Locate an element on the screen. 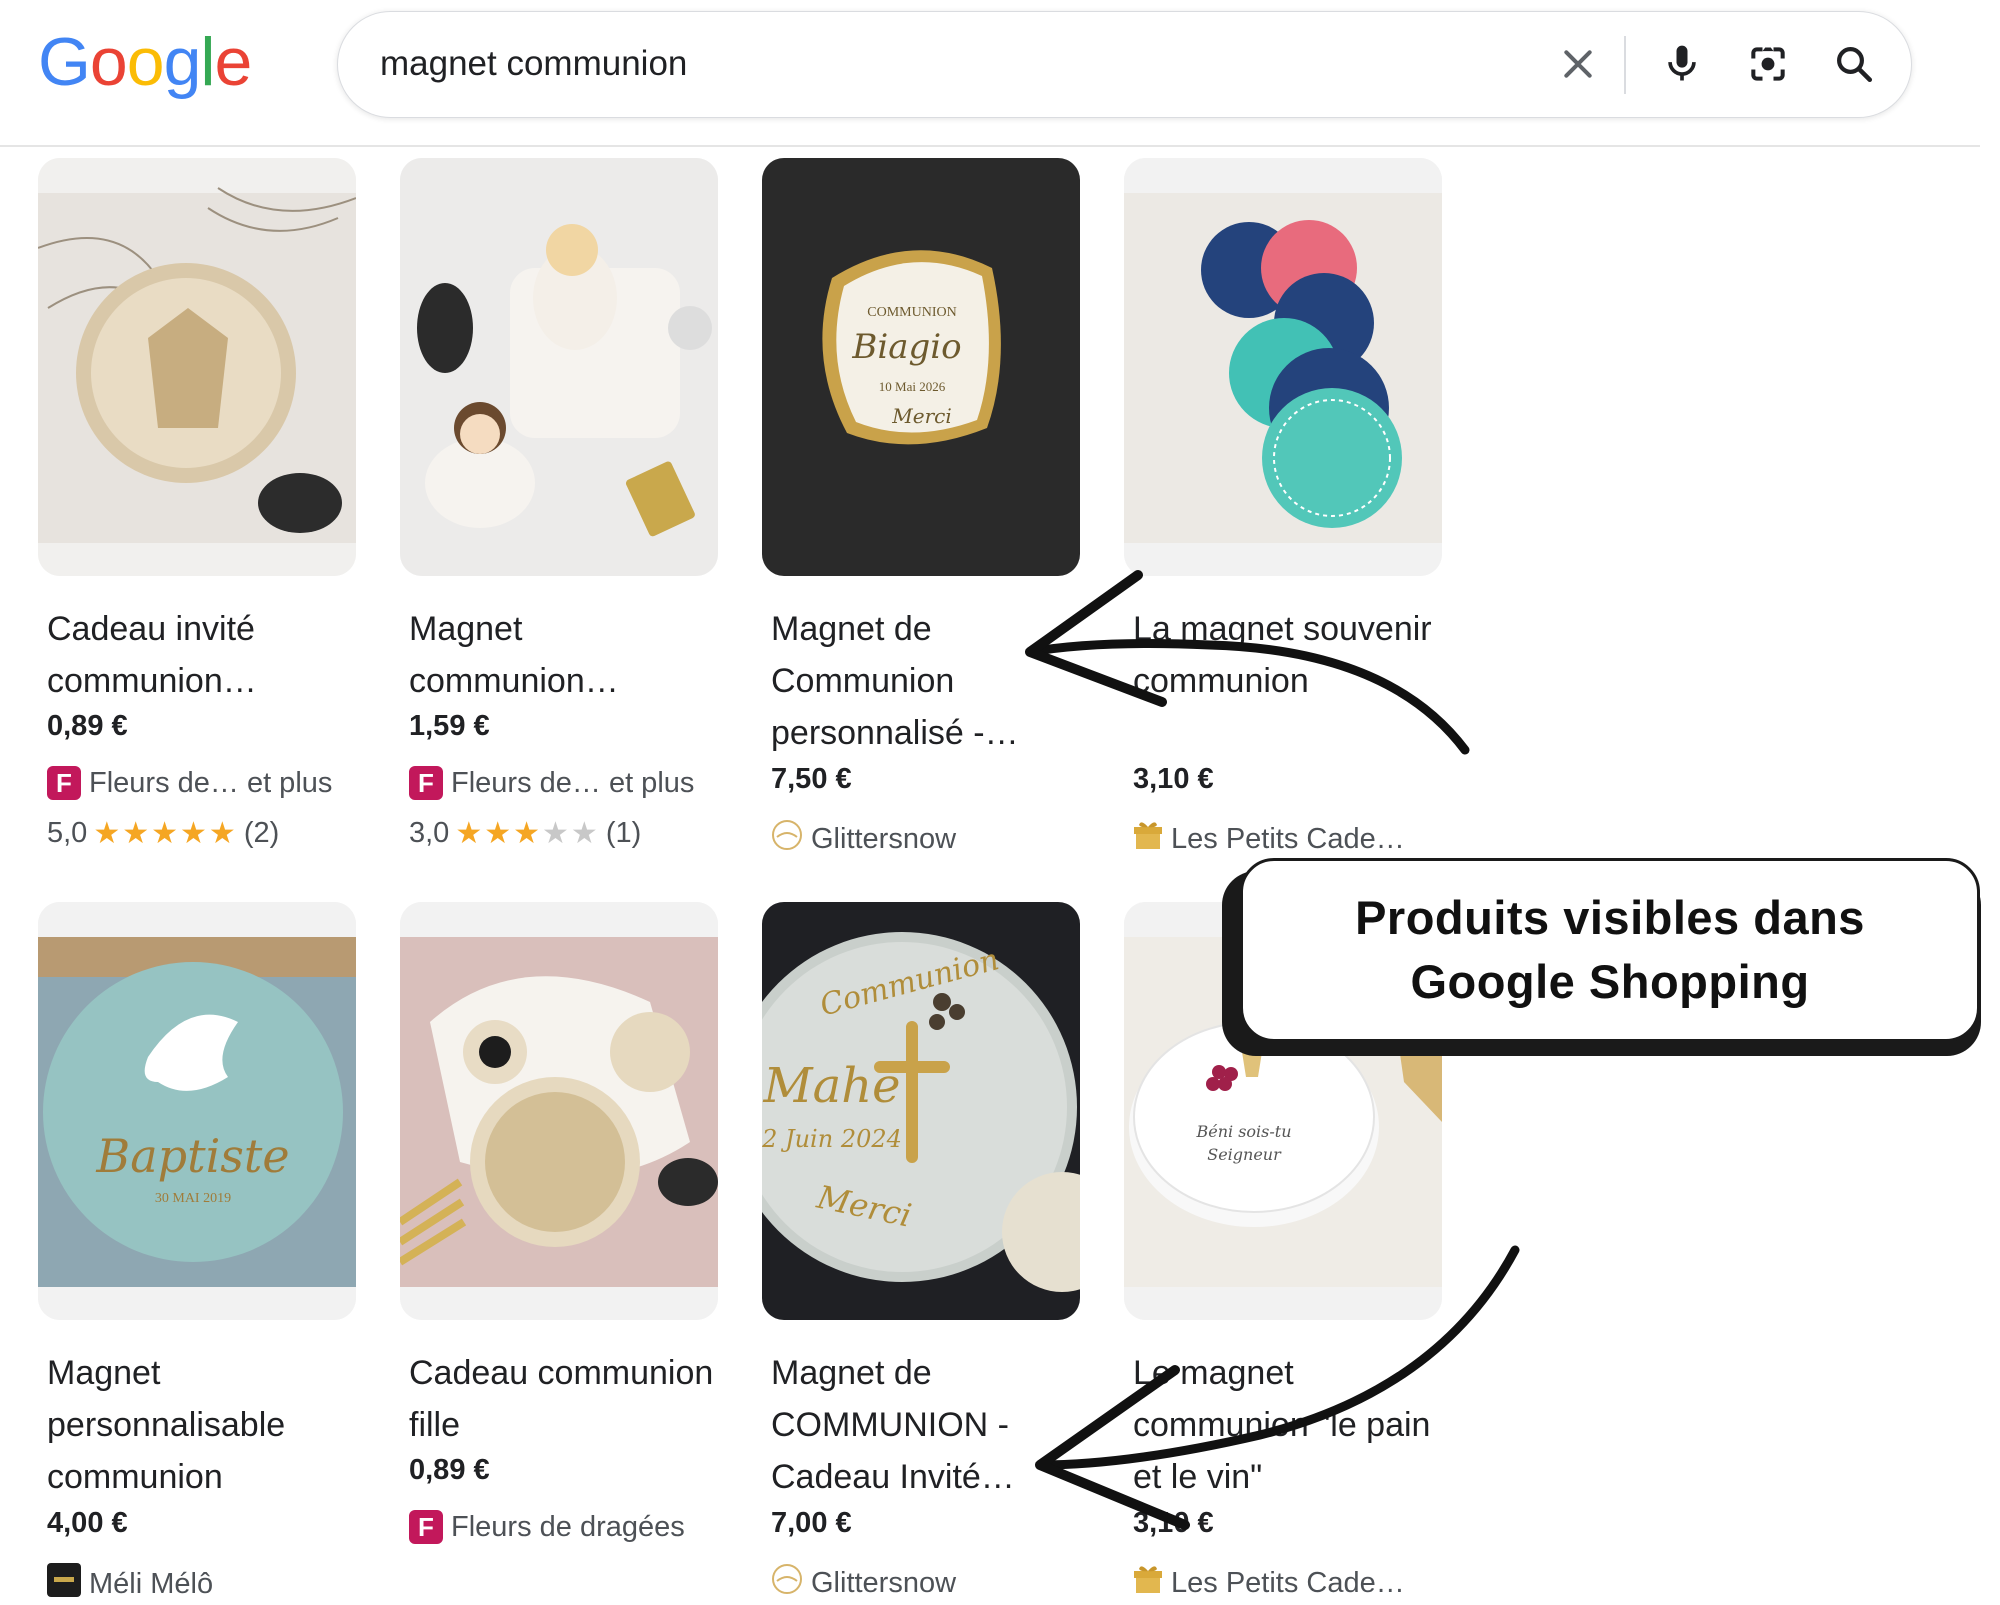 This screenshot has height=1605, width=2000. product-image: Communion Mahé 2 Juin 2024 Merci is located at coordinates (921, 1111).